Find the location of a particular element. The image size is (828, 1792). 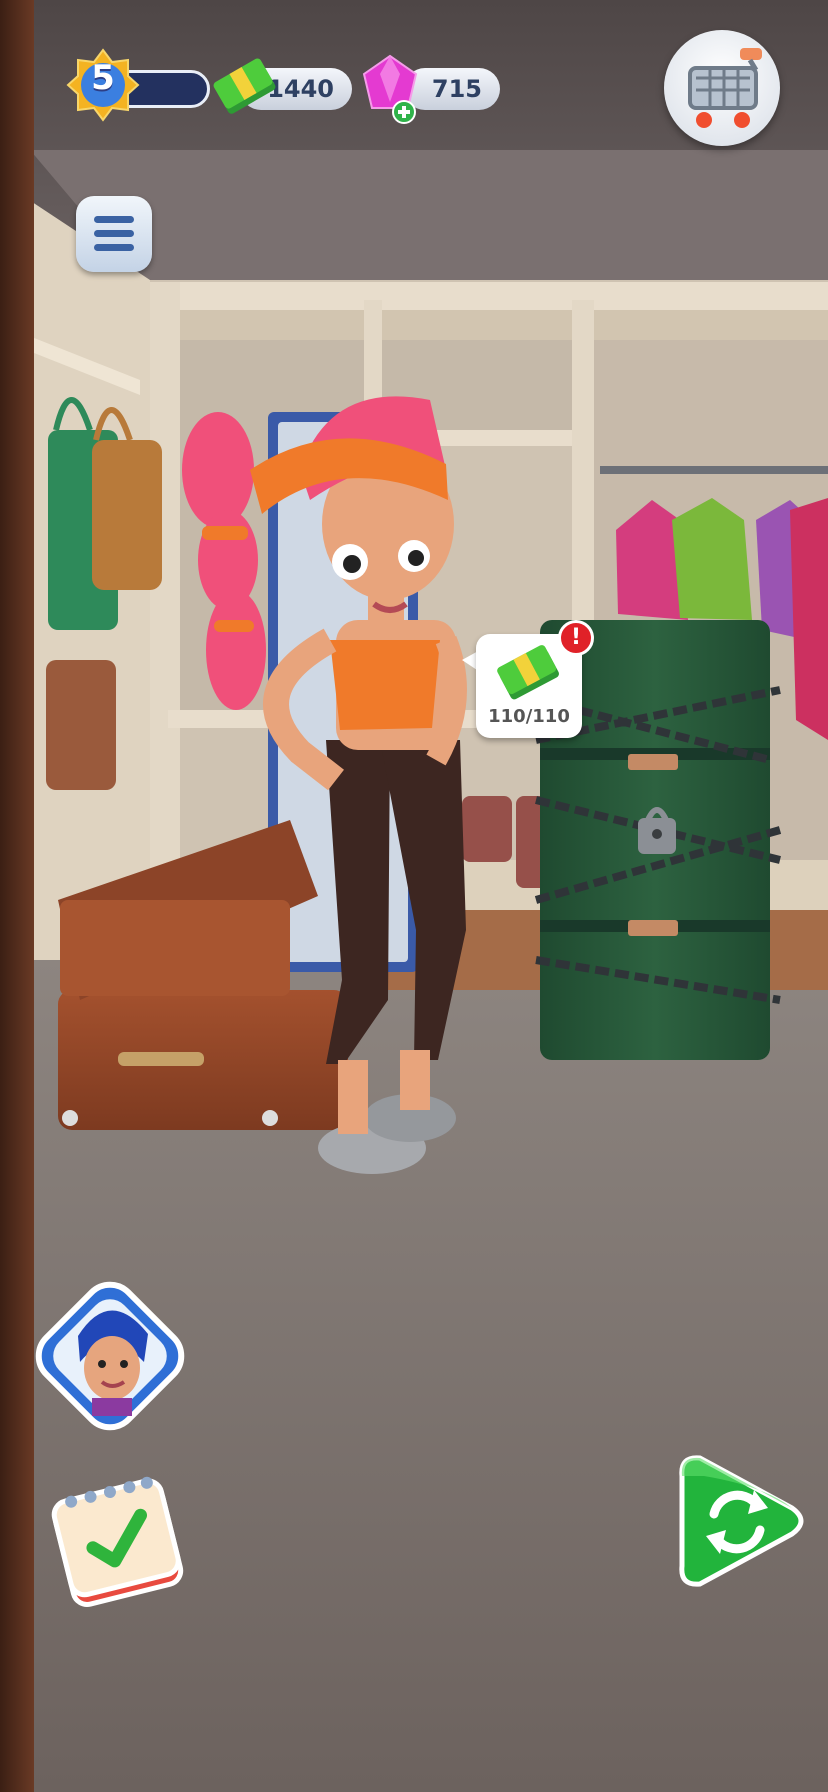

chest-progress: 110/110 is located at coordinates (529, 716).